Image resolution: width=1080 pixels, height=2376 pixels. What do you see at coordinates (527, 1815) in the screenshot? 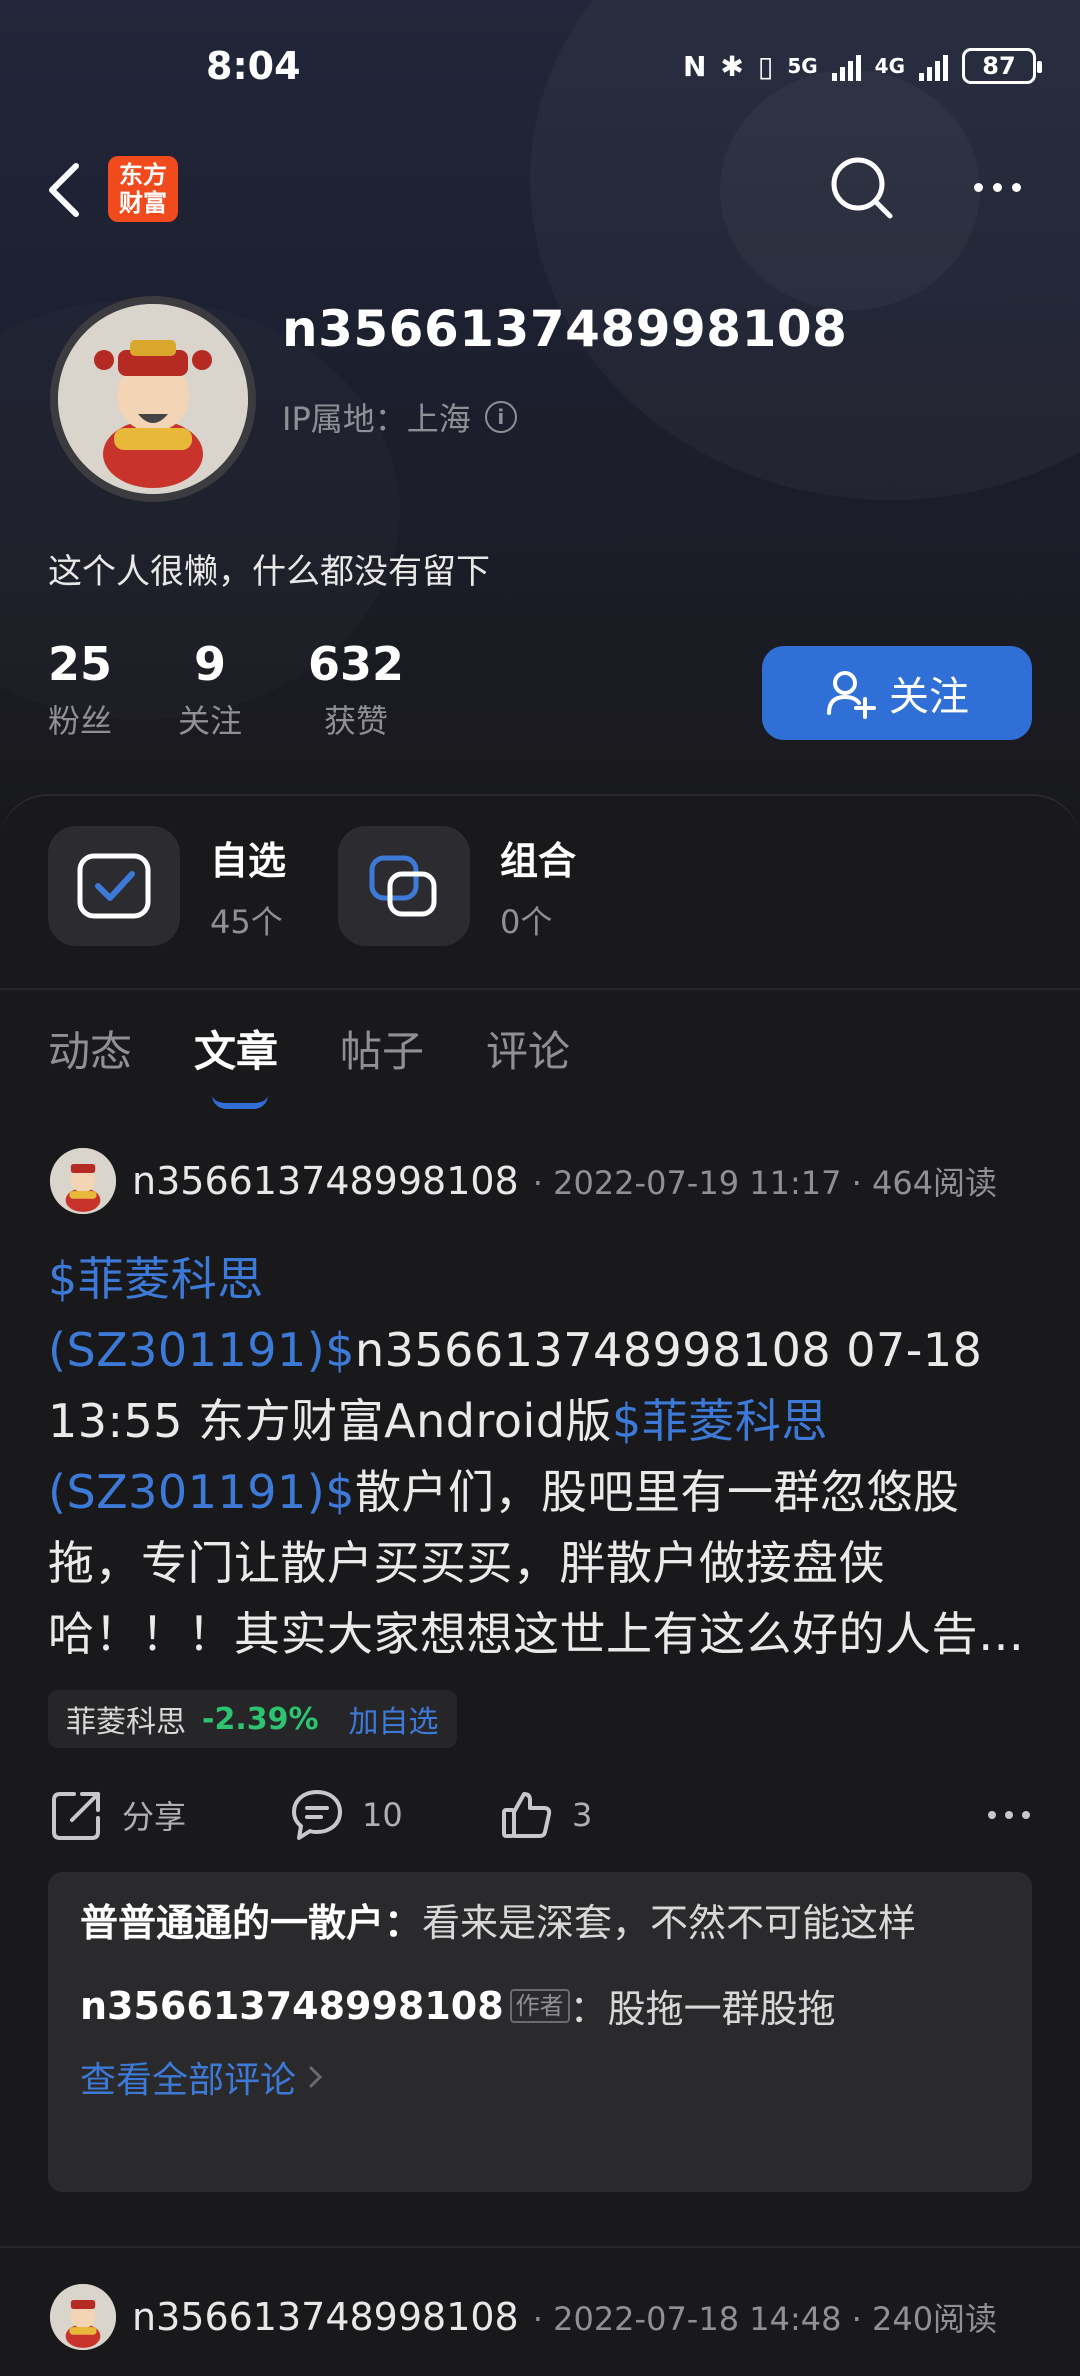
I see `thumbs-up-icon` at bounding box center [527, 1815].